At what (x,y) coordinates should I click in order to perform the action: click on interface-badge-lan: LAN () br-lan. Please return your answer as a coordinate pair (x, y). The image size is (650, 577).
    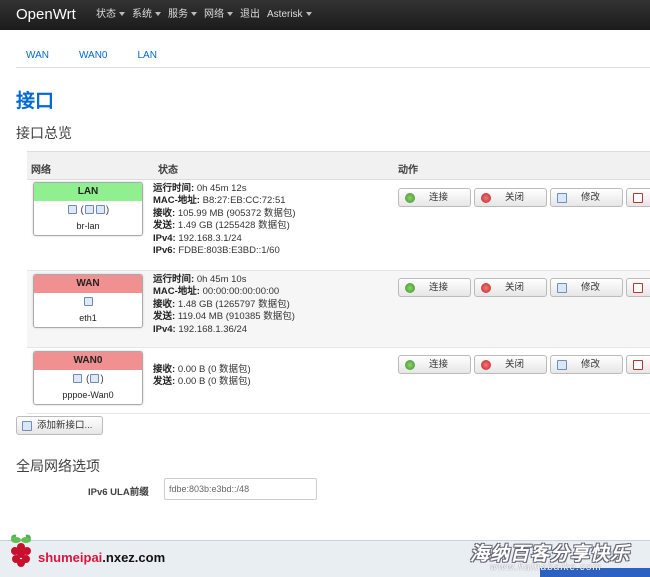
    Looking at the image, I should click on (88, 209).